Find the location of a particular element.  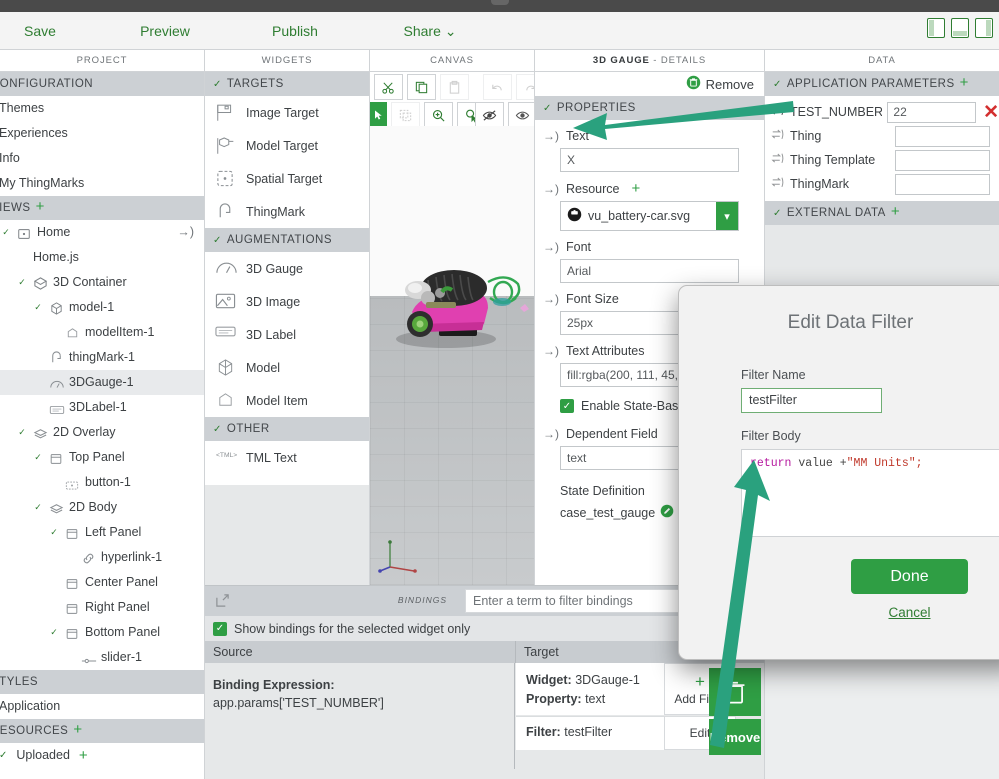

add-parameter-icon: + is located at coordinates (964, 82).